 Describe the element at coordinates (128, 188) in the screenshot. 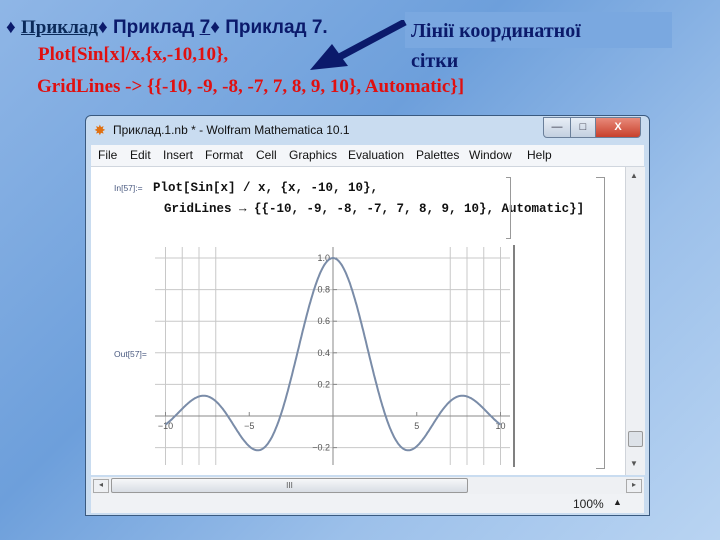

I see `input-label: In[57]:=` at that location.